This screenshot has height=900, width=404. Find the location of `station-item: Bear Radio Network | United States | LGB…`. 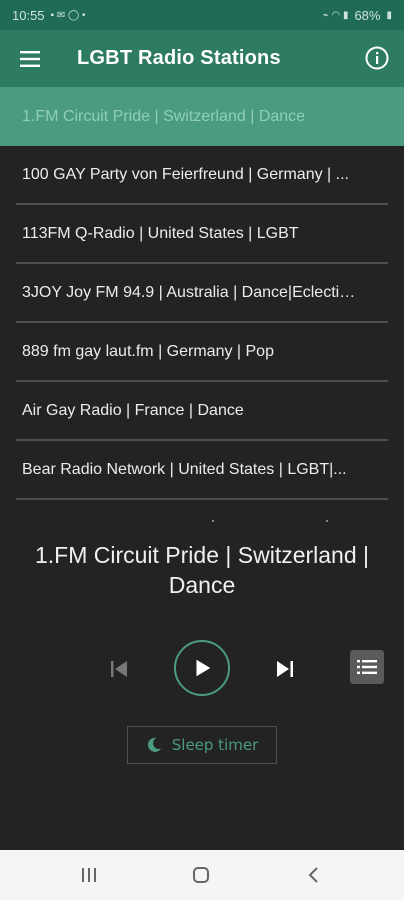

station-item: Bear Radio Network | United States | LGB… is located at coordinates (202, 470).